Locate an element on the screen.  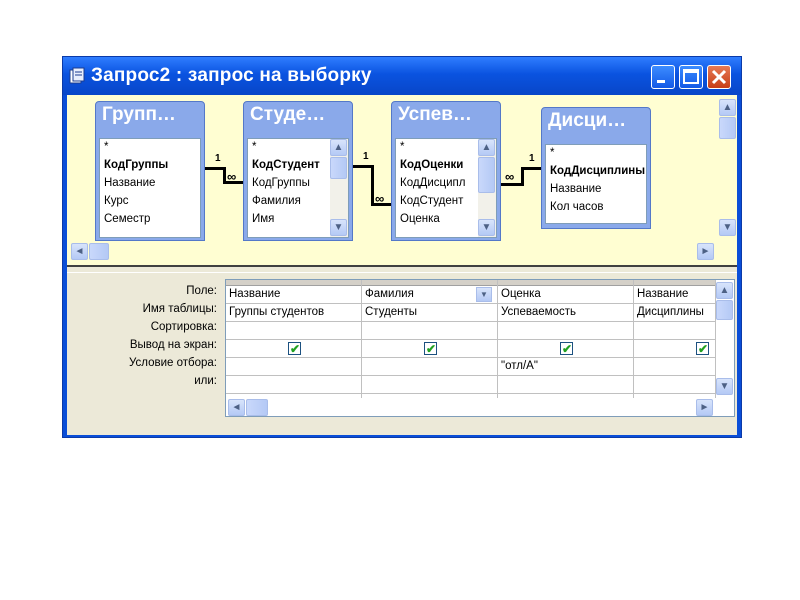
grid-scroll-left-button: ◄ is located at coordinates (236, 407).